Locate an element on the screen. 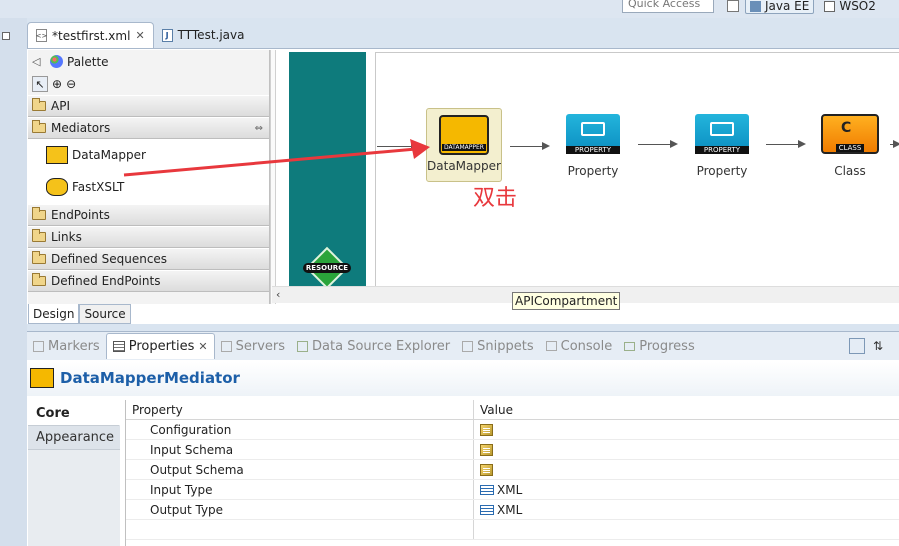  tab-testfirst-xml: <> *testfirst.xml ✕ is located at coordinates (90, 35).